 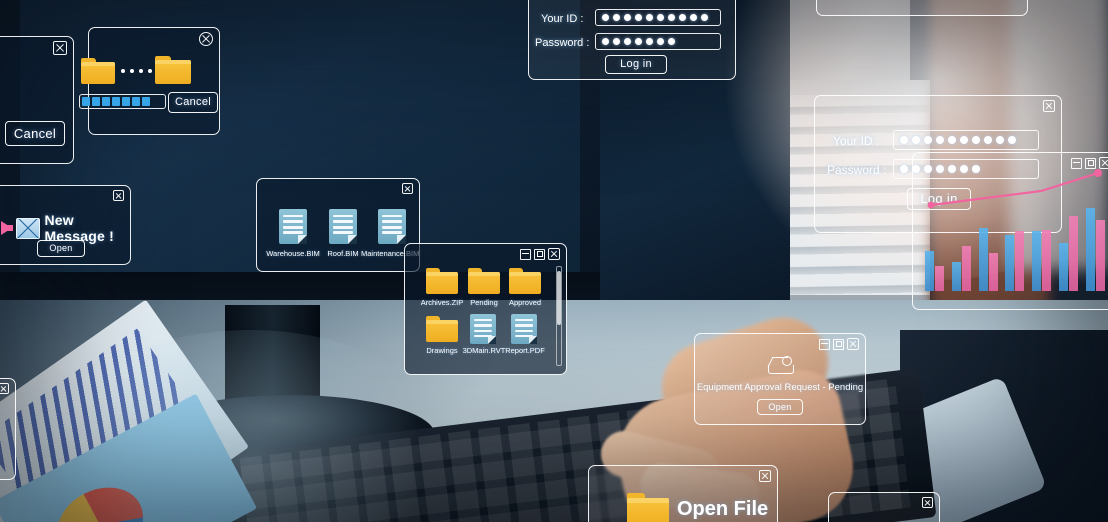 I want to click on open-file-title: Open File ?, so click(x=723, y=510).